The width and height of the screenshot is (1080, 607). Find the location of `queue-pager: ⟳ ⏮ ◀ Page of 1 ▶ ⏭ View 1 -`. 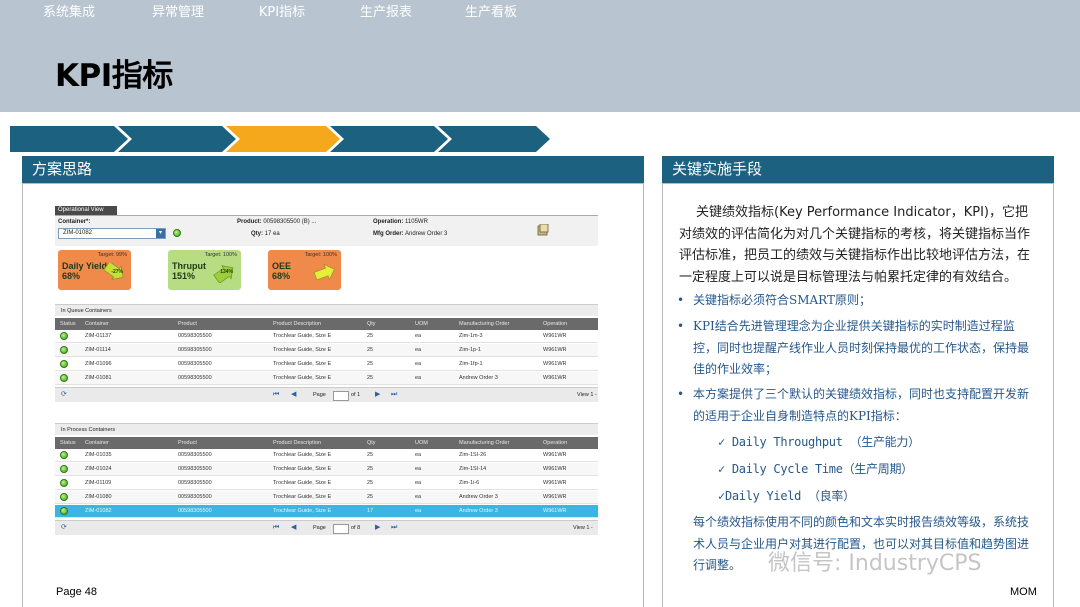

queue-pager: ⟳ ⏮ ◀ Page of 1 ▶ ⏭ View 1 - is located at coordinates (326, 394).